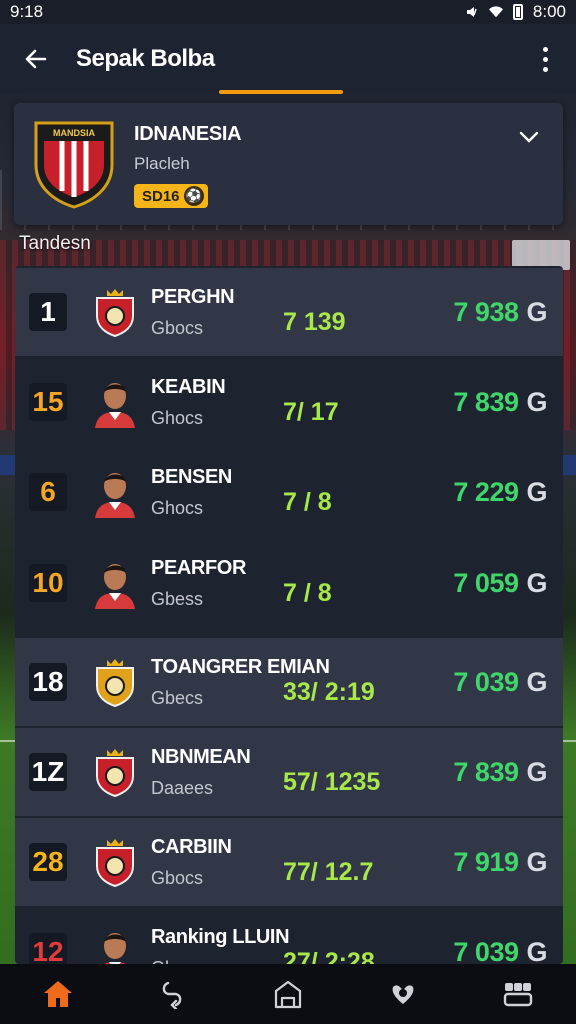 The height and width of the screenshot is (1024, 576). I want to click on coin-icon: ⚽, so click(193, 196).